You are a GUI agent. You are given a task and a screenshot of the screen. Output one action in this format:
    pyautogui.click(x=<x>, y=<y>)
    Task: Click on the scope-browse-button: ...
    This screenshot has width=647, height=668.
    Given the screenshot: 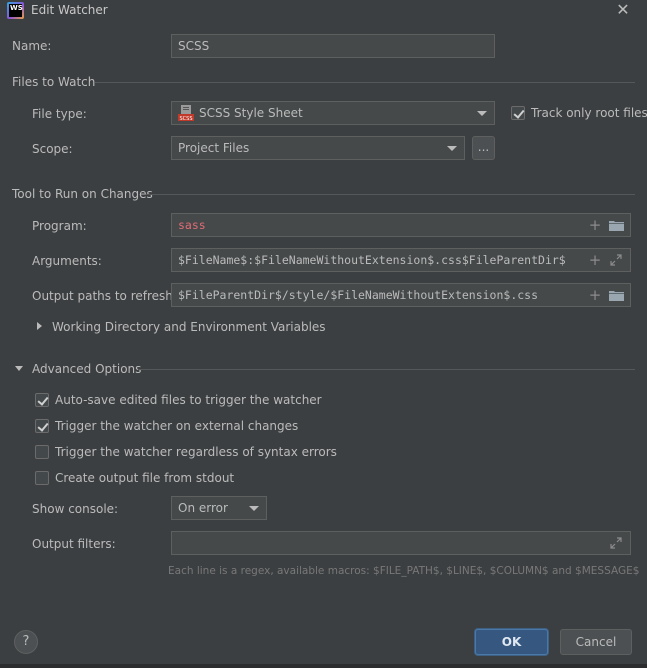 What is the action you would take?
    pyautogui.click(x=483, y=148)
    